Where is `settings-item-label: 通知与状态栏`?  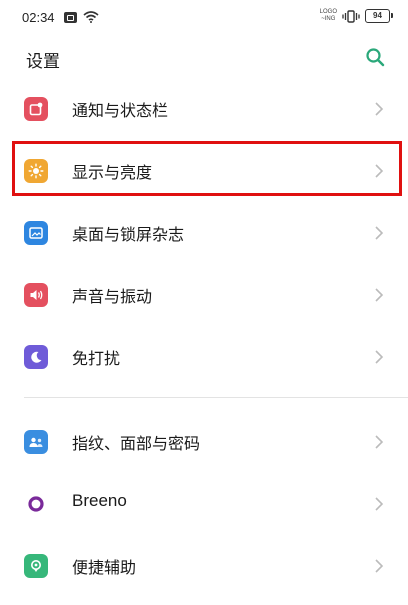
settings-item-label: 通知与状态栏 is located at coordinates (120, 110).